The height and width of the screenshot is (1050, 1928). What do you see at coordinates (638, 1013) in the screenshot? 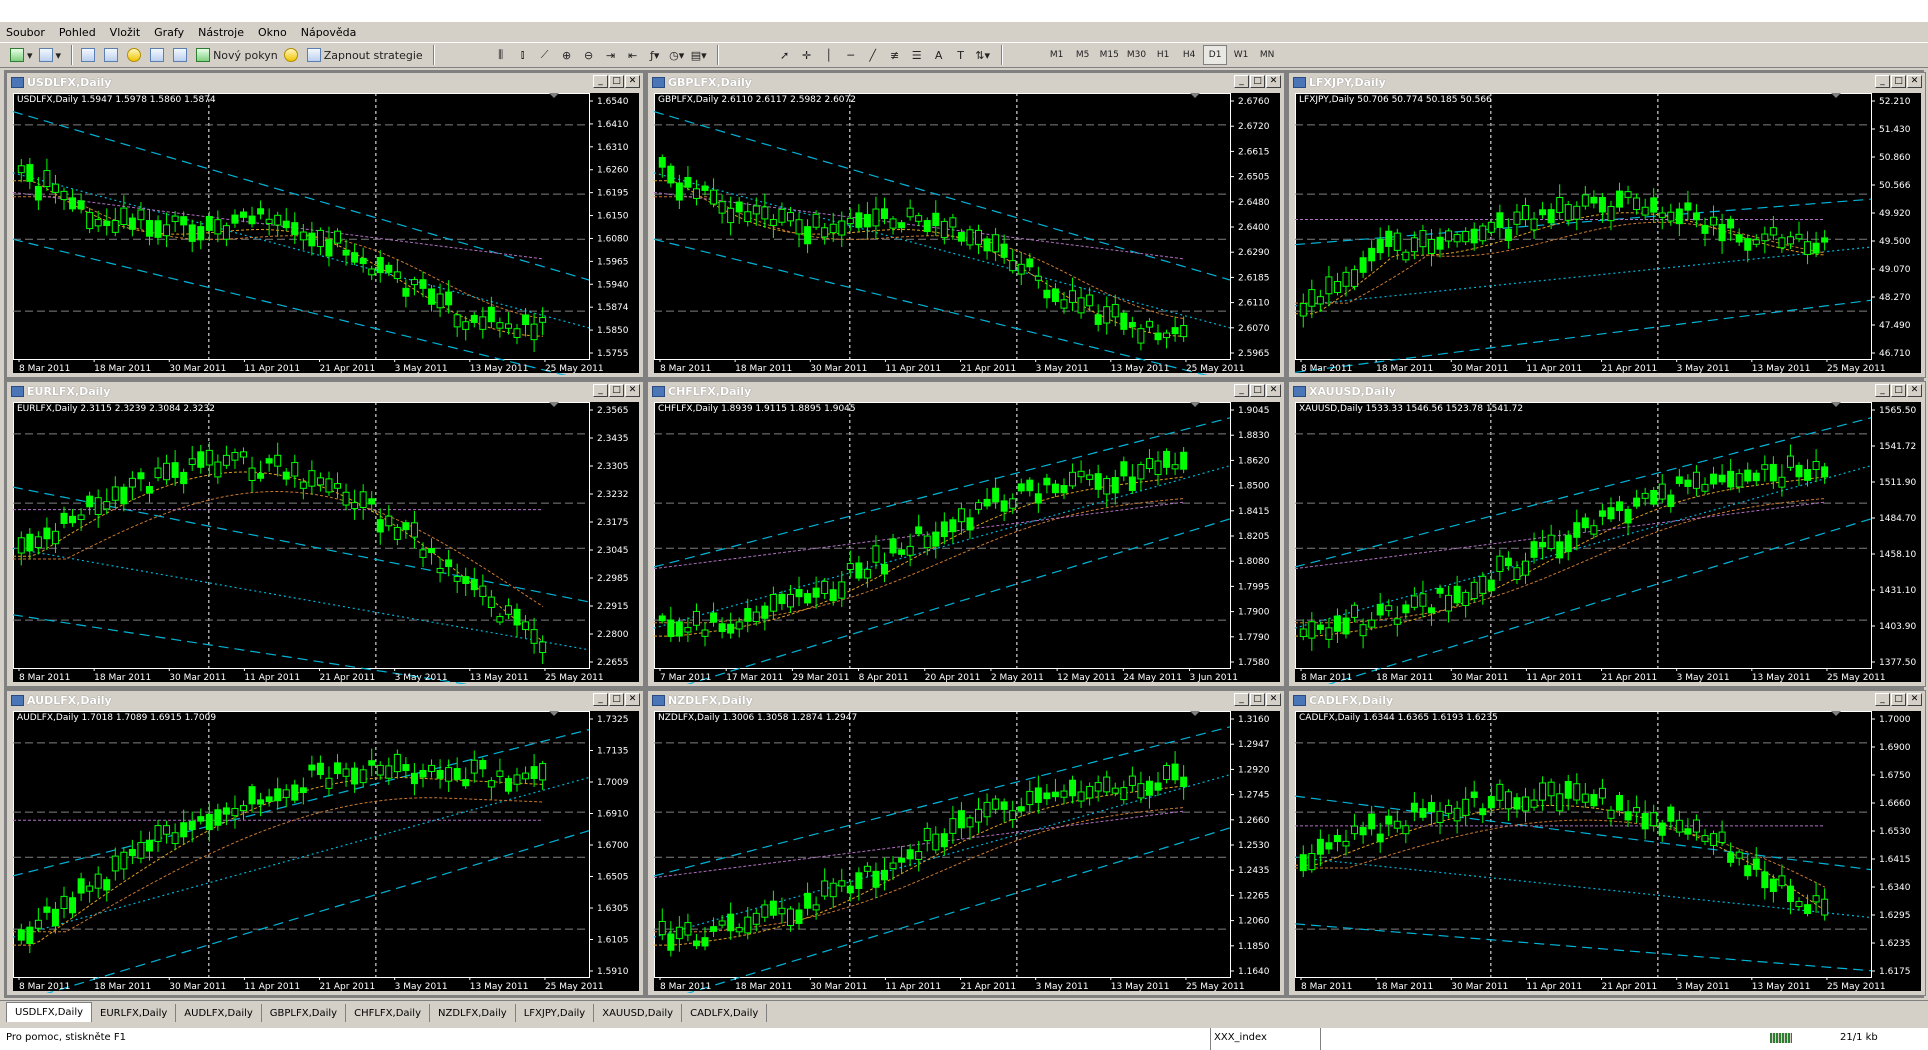
I see `chart-tab: XAUUSD,Daily` at bounding box center [638, 1013].